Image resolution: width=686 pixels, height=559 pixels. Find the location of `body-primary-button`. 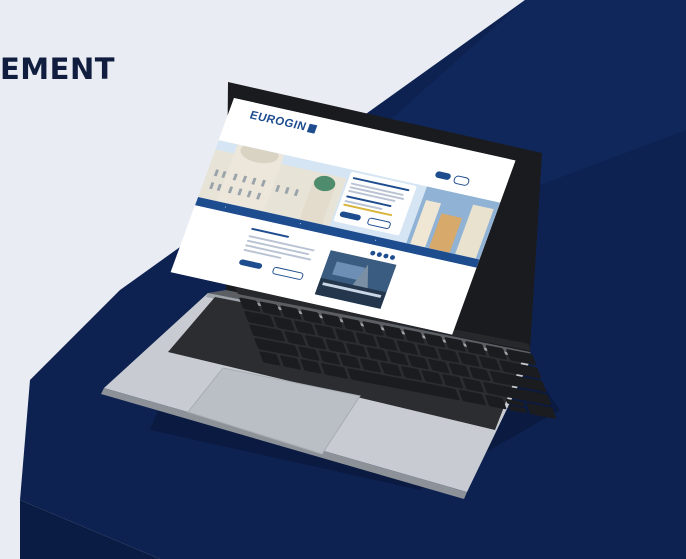

body-primary-button is located at coordinates (250, 264).